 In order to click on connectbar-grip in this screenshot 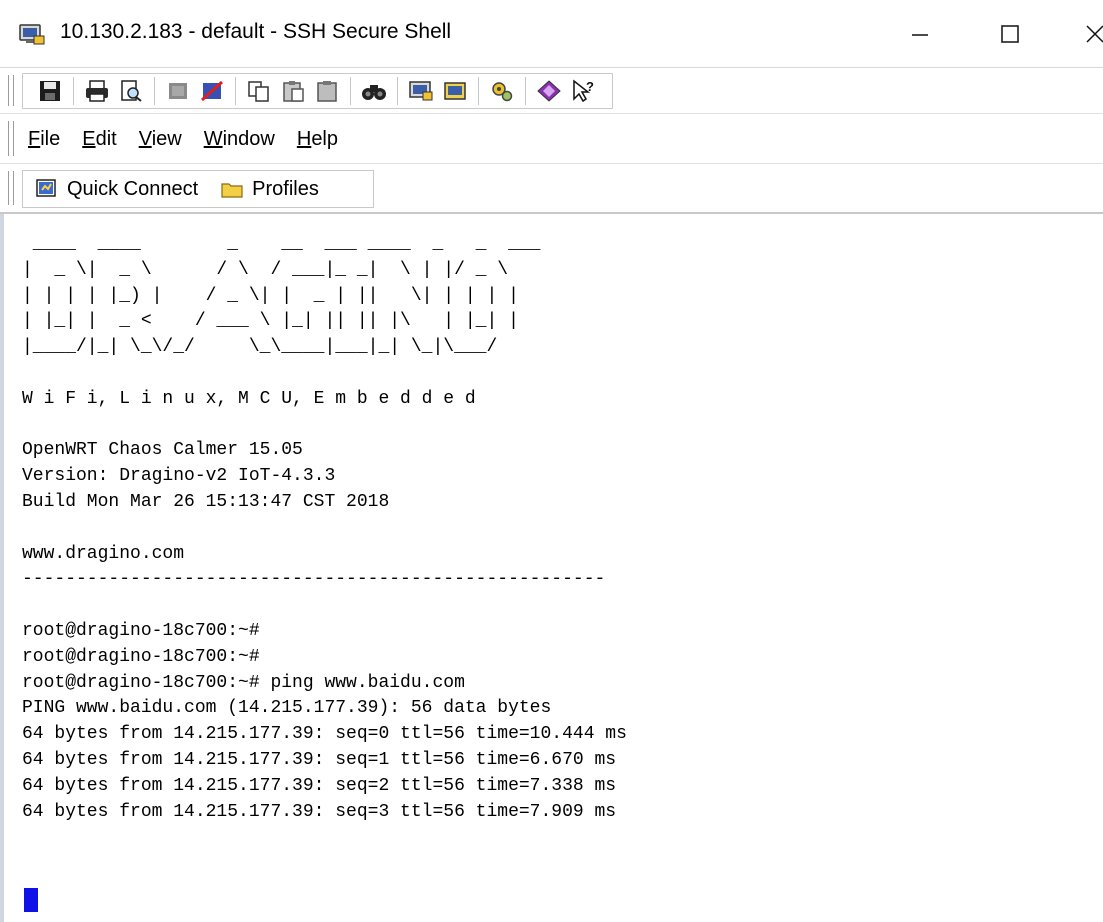, I will do `click(11, 188)`.